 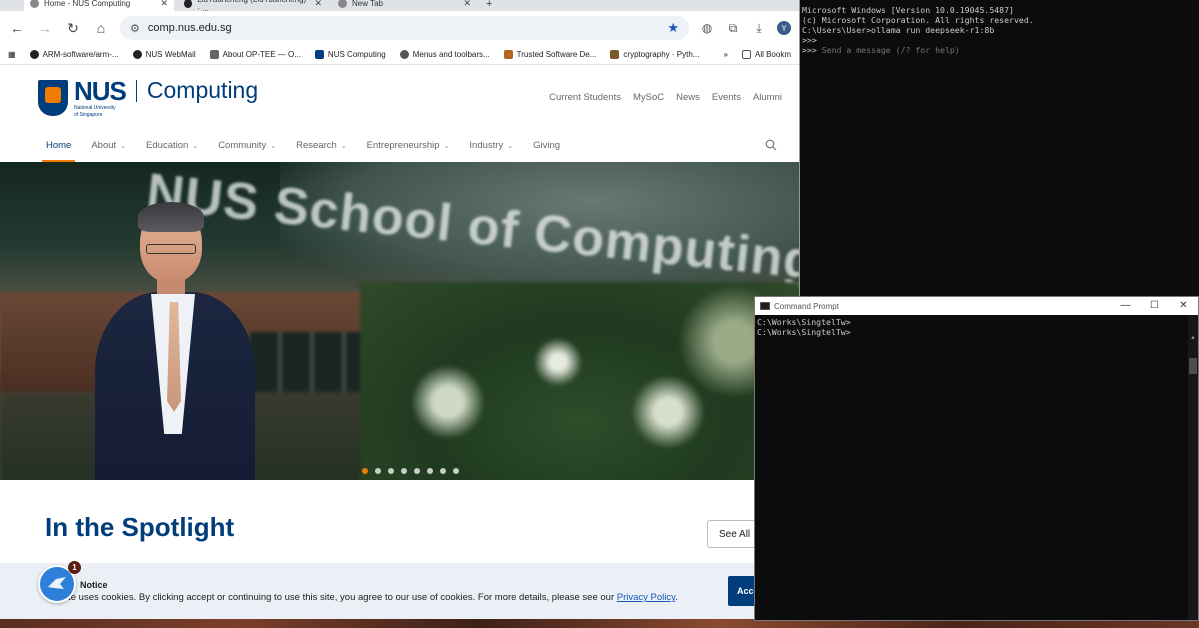 What do you see at coordinates (319, 54) in the screenshot?
I see `nus-icon` at bounding box center [319, 54].